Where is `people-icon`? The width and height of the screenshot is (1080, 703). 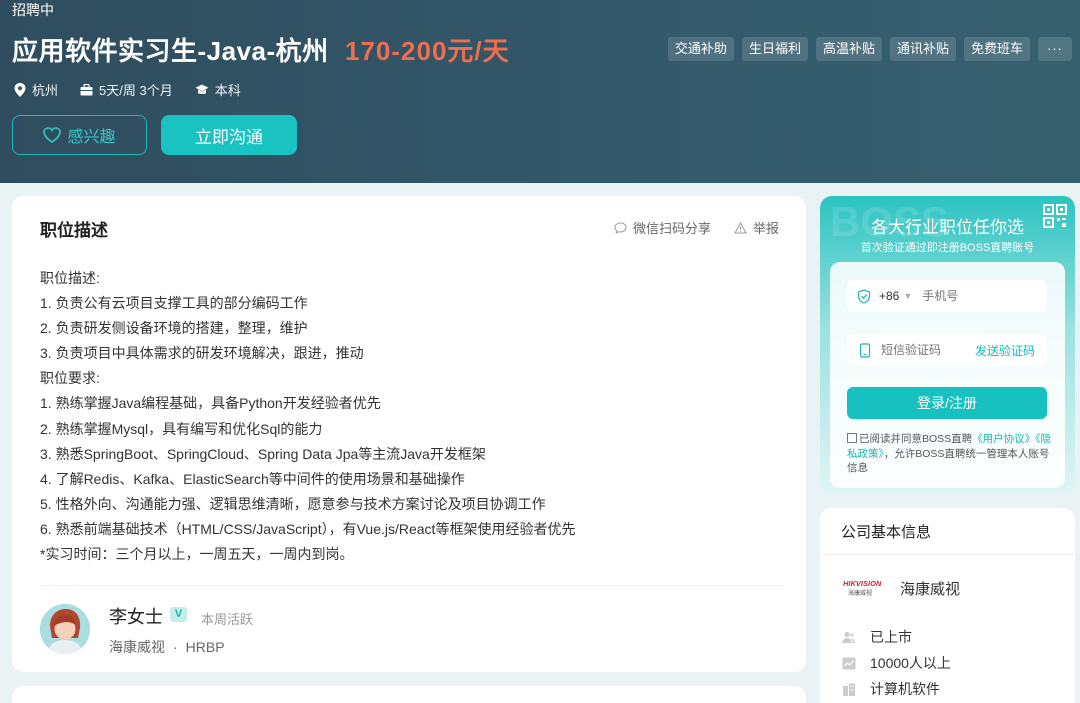 people-icon is located at coordinates (849, 637).